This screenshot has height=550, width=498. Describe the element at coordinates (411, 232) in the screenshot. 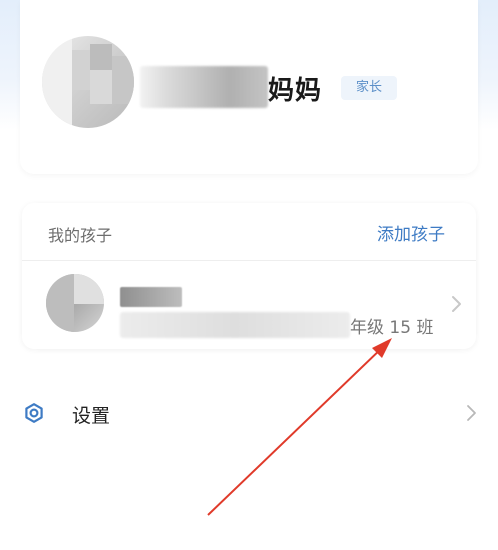

I see `add-child-button: 添加孩子` at that location.